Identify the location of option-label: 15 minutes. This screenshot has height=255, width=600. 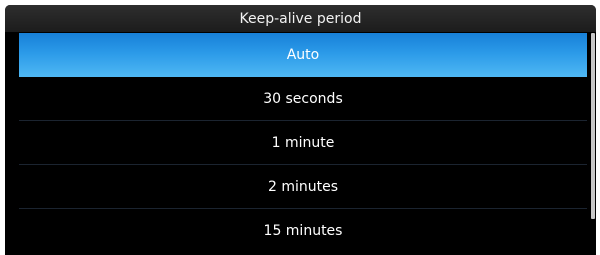
(303, 231).